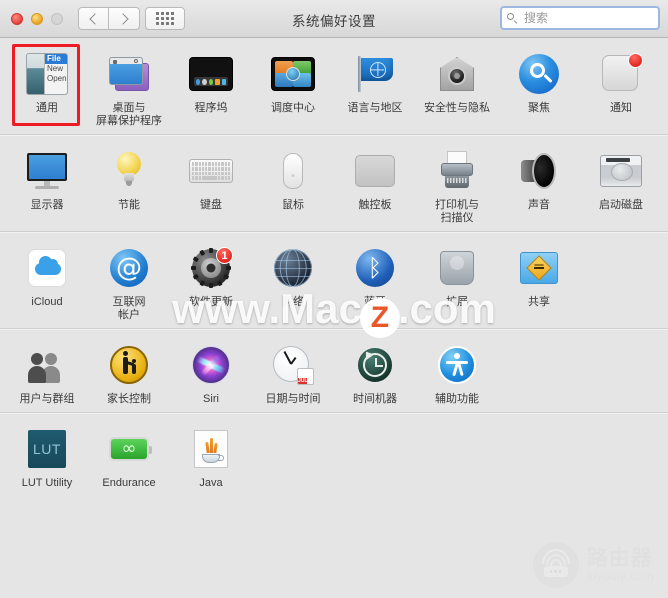 Image resolution: width=668 pixels, height=598 pixels. What do you see at coordinates (457, 211) in the screenshot?
I see `pane-label: 打印机与 扫描仪` at bounding box center [457, 211].